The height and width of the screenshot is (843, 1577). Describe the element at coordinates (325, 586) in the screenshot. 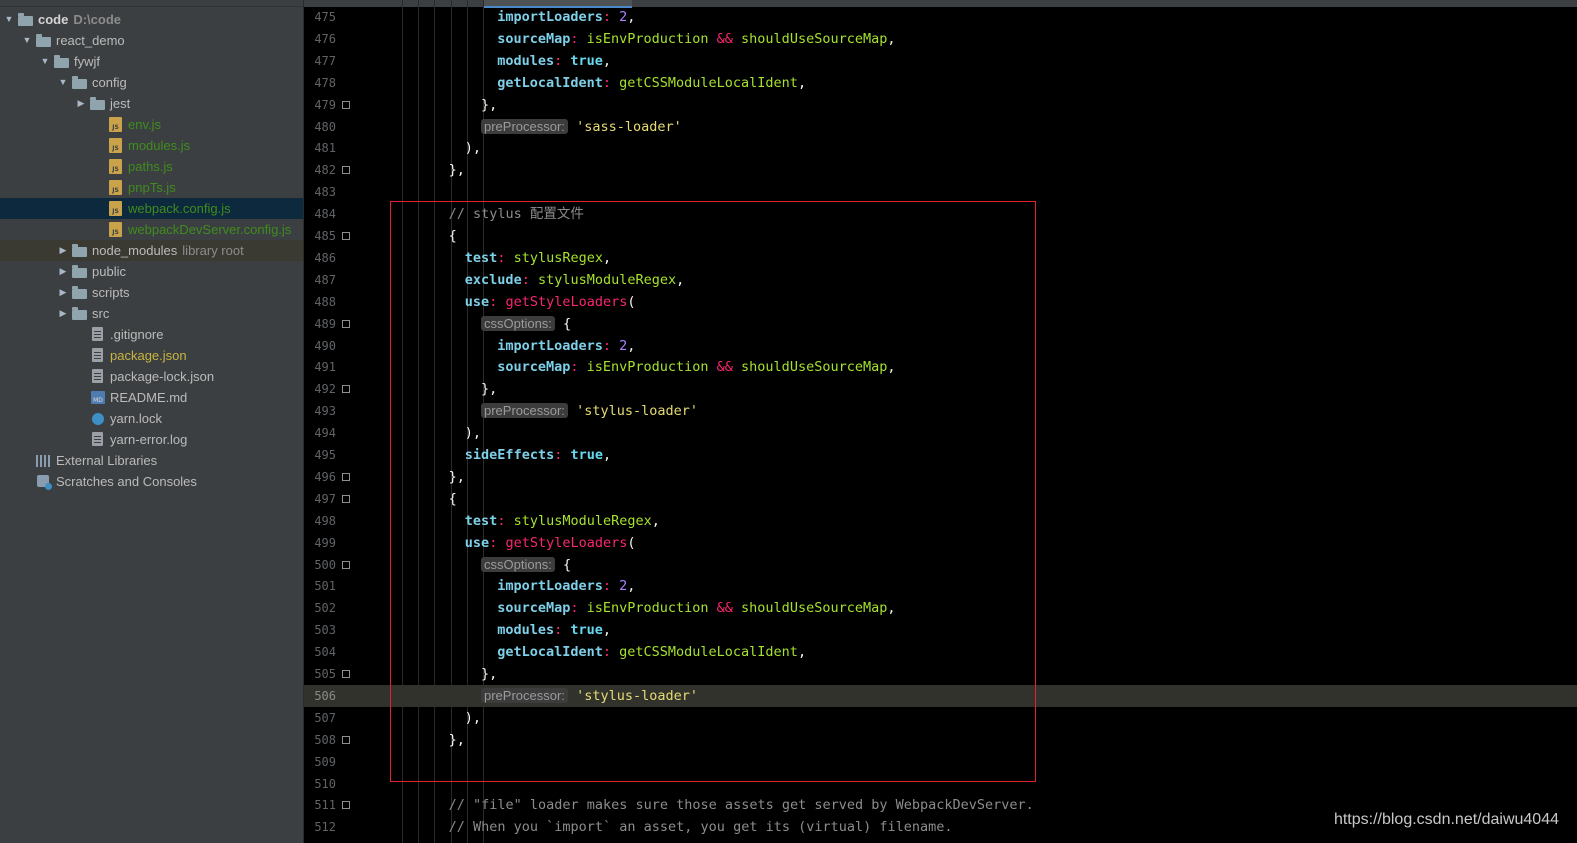

I see `line-number: 501` at that location.